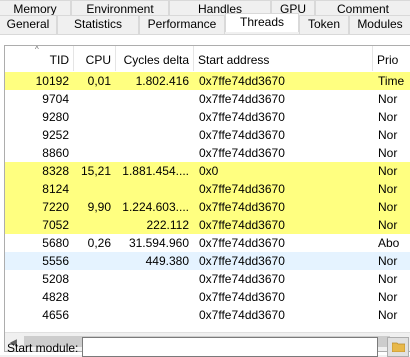 This screenshot has width=410, height=357. What do you see at coordinates (389, 243) in the screenshot?
I see `cell-priority: Abo` at bounding box center [389, 243].